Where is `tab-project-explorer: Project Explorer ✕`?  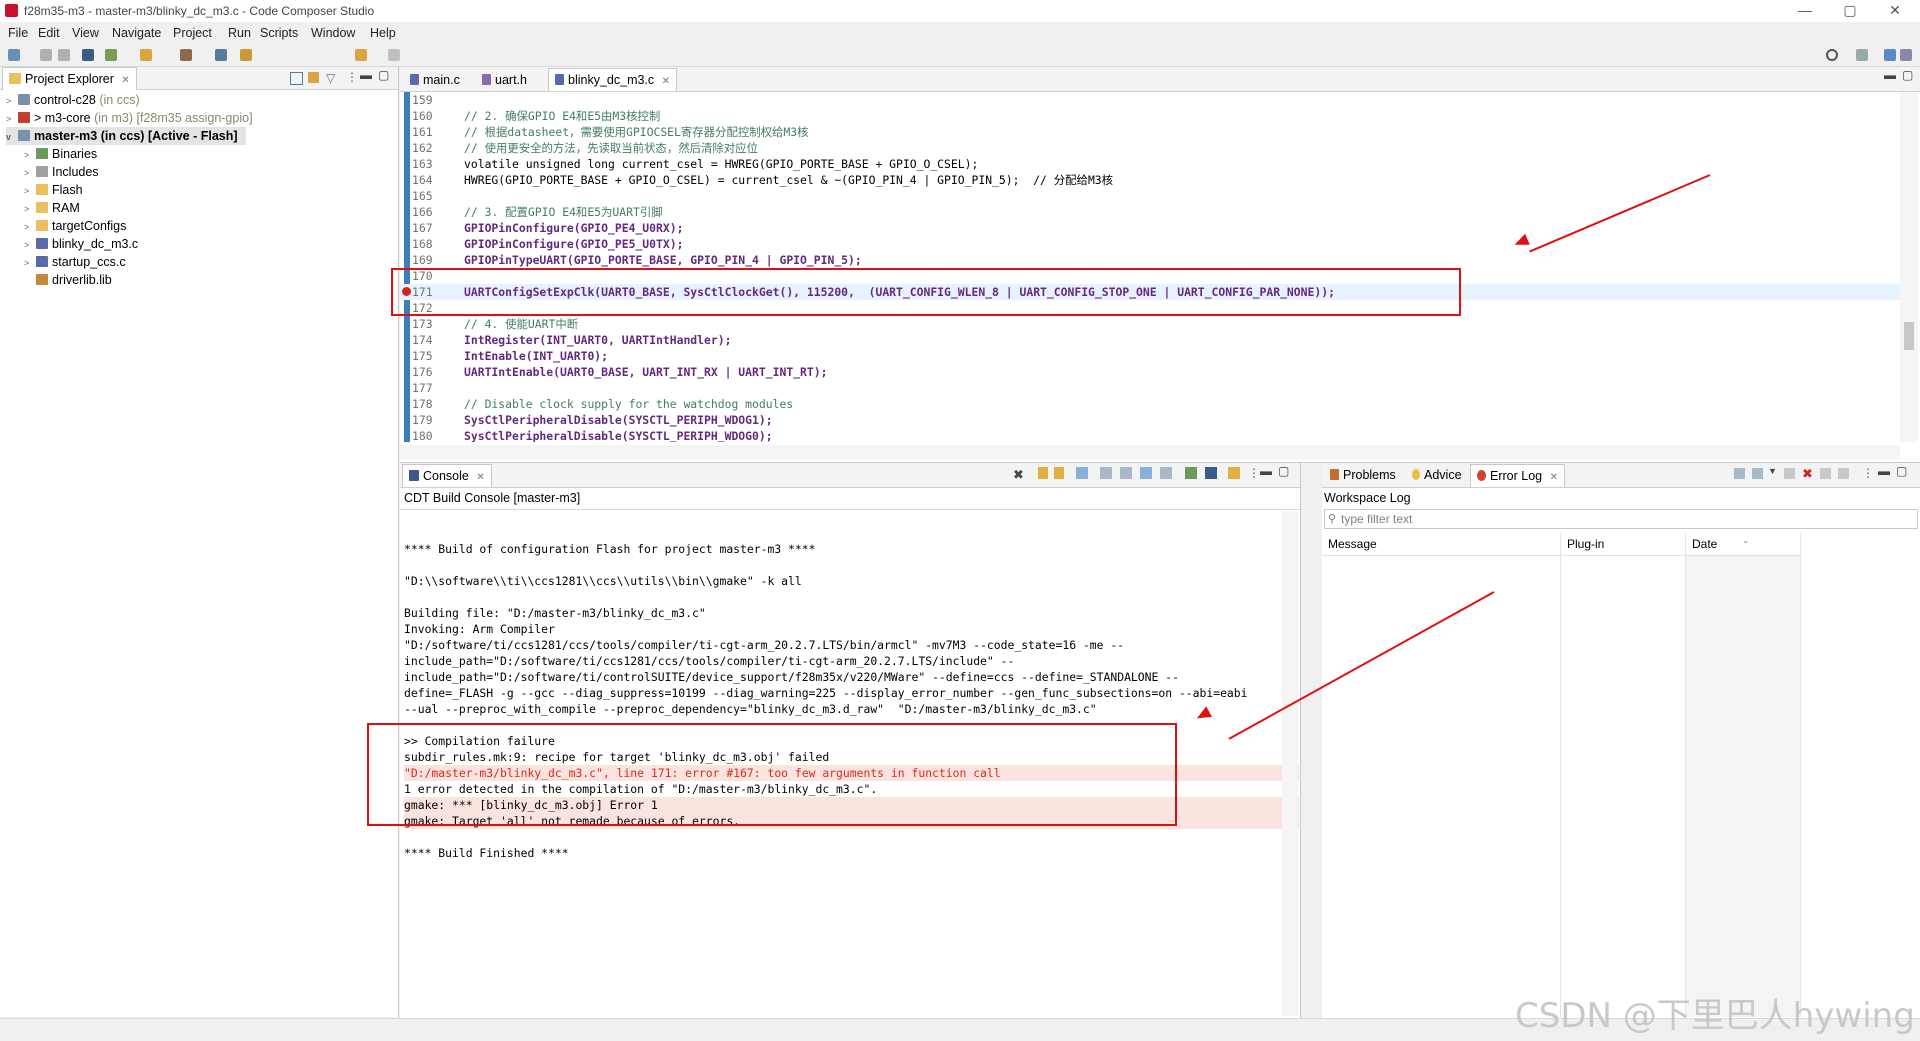
tab-project-explorer: Project Explorer ✕ is located at coordinates (69, 78).